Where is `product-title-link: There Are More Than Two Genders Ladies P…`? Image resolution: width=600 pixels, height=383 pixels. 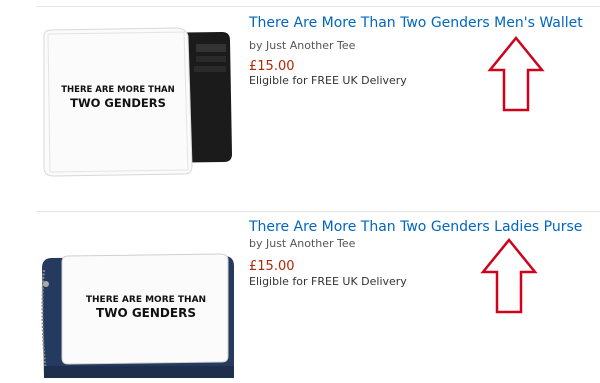
product-title-link: There Are More Than Two Genders Ladies P… is located at coordinates (415, 227).